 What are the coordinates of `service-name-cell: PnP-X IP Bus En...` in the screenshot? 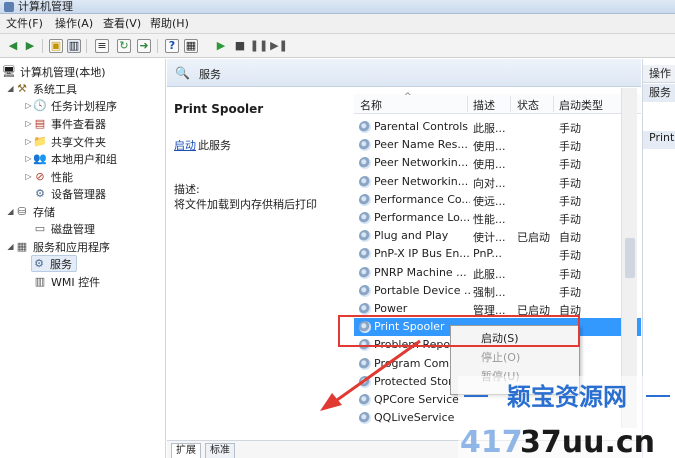 It's located at (422, 254).